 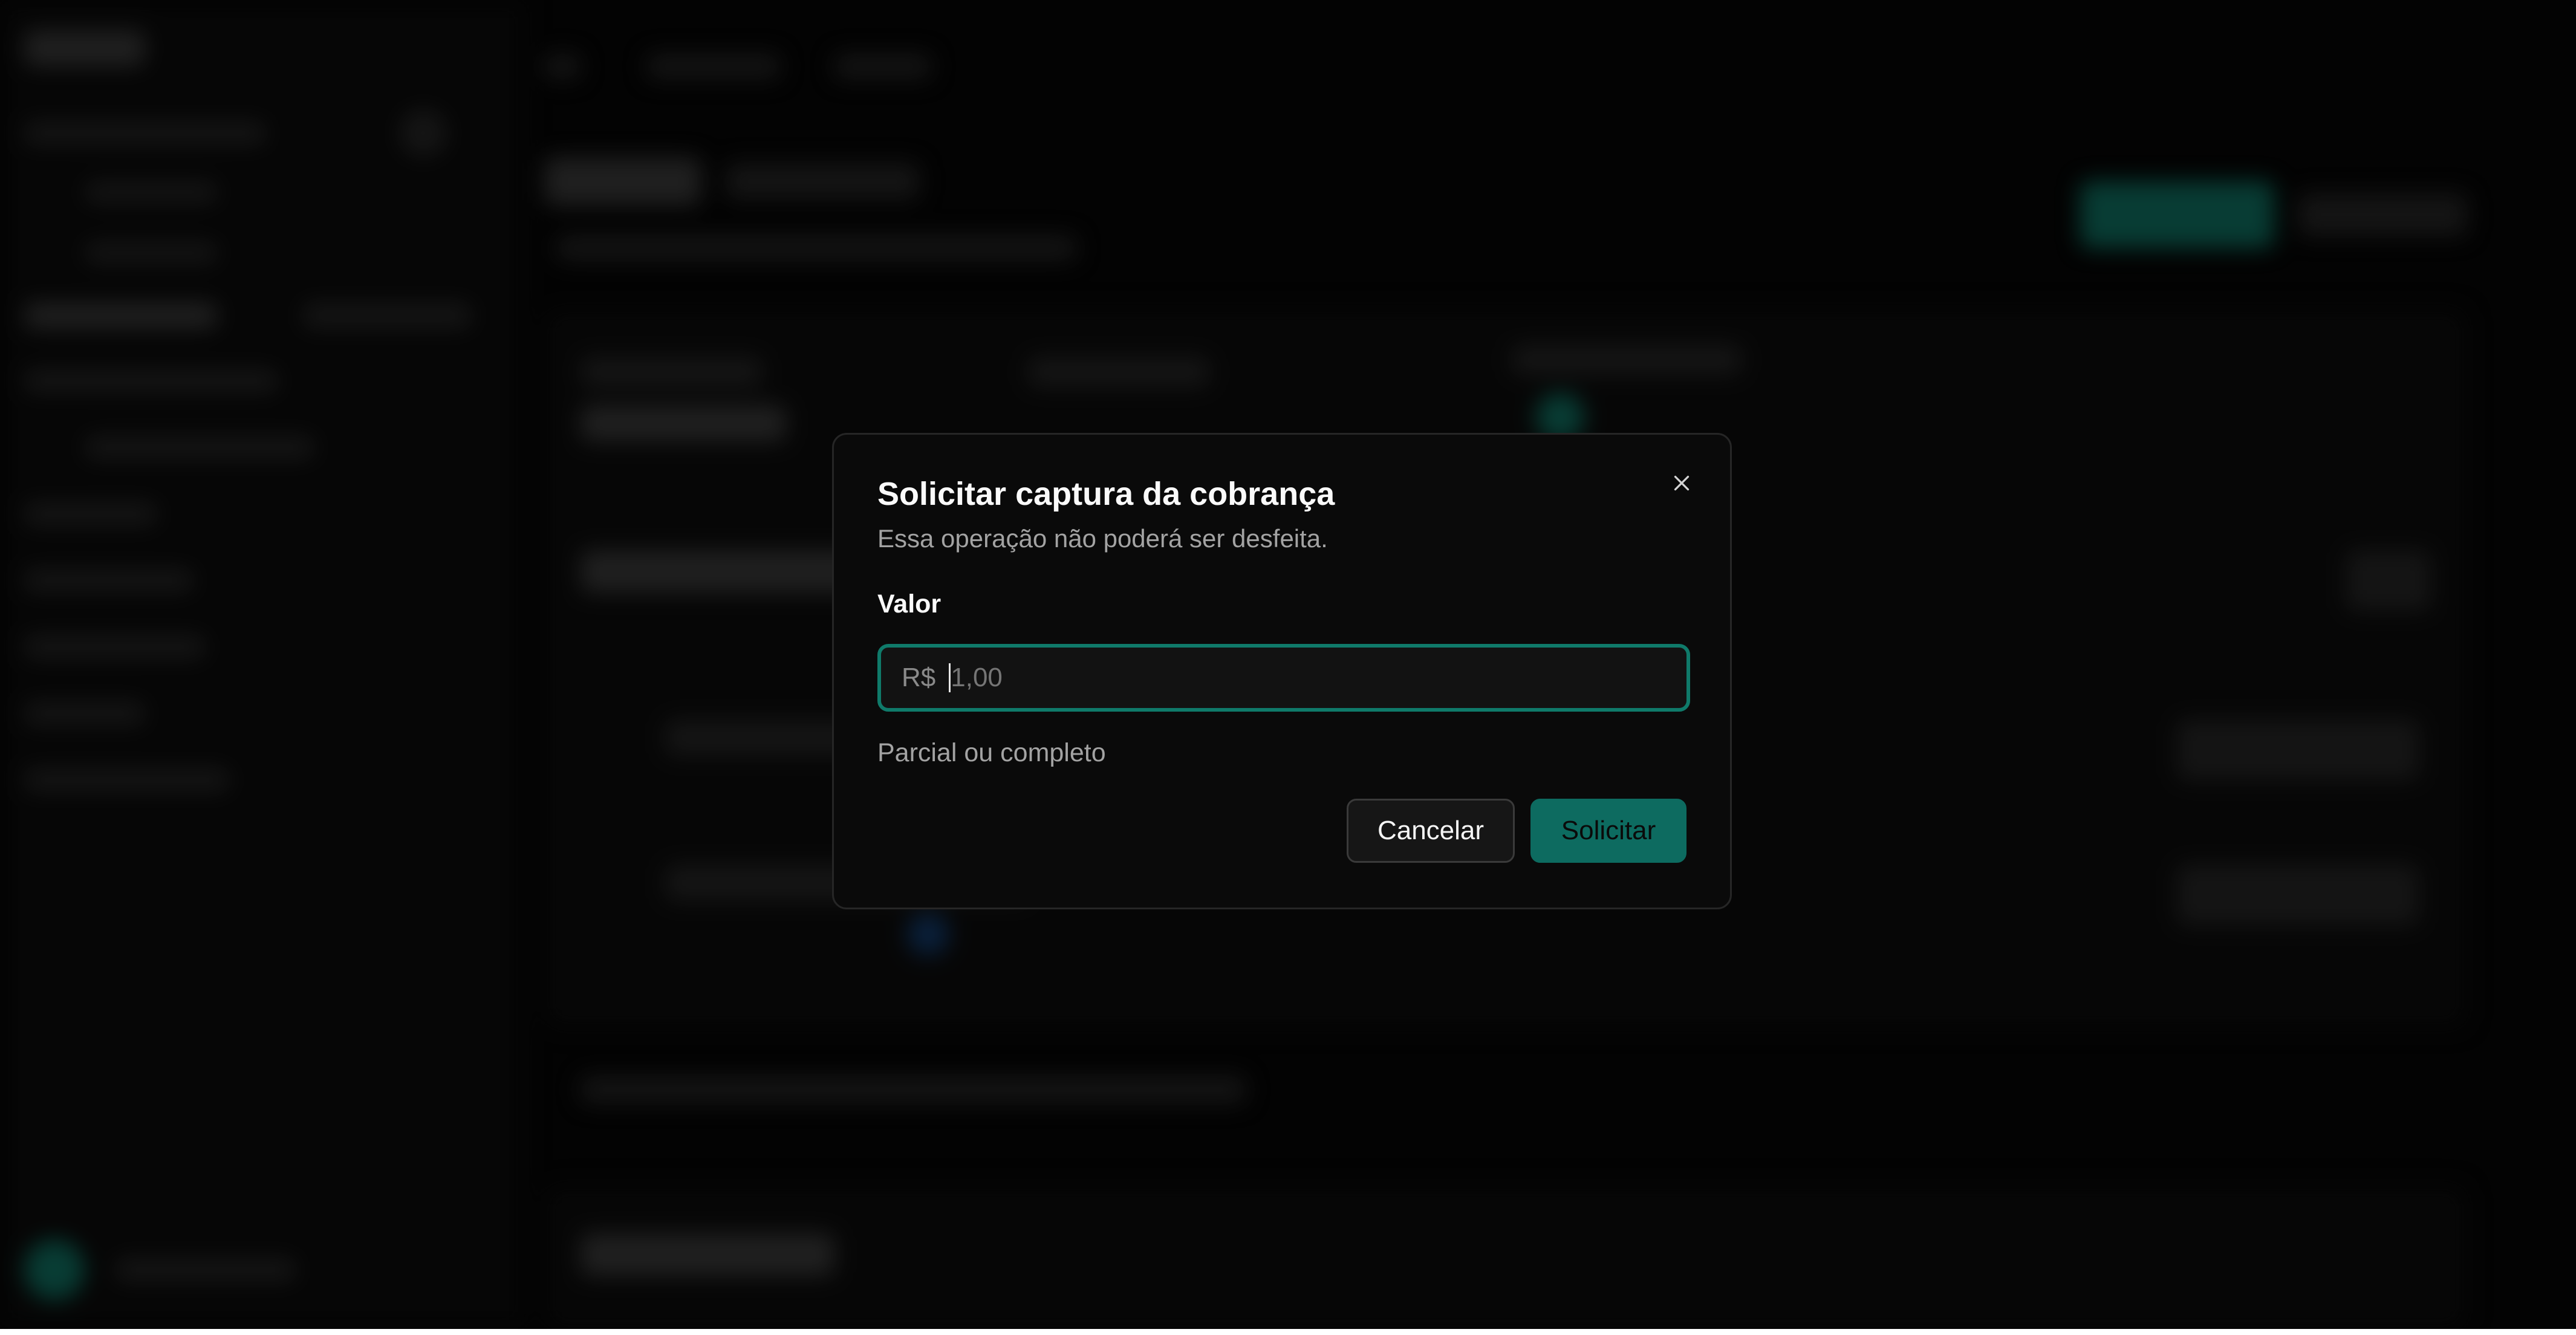 I want to click on amount-input, so click(x=1284, y=678).